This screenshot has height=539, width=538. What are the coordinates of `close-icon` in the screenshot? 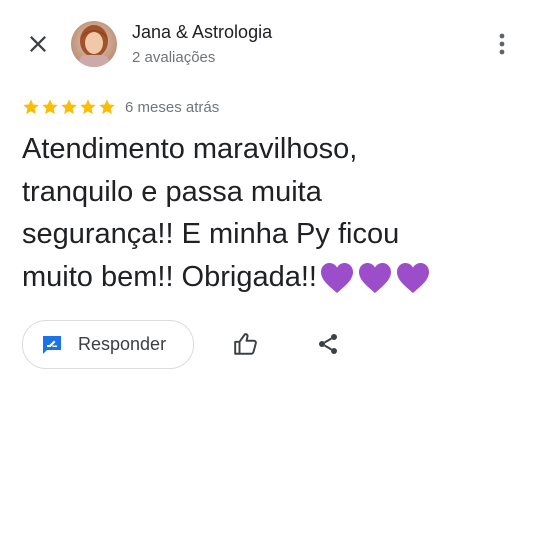 It's located at (38, 44).